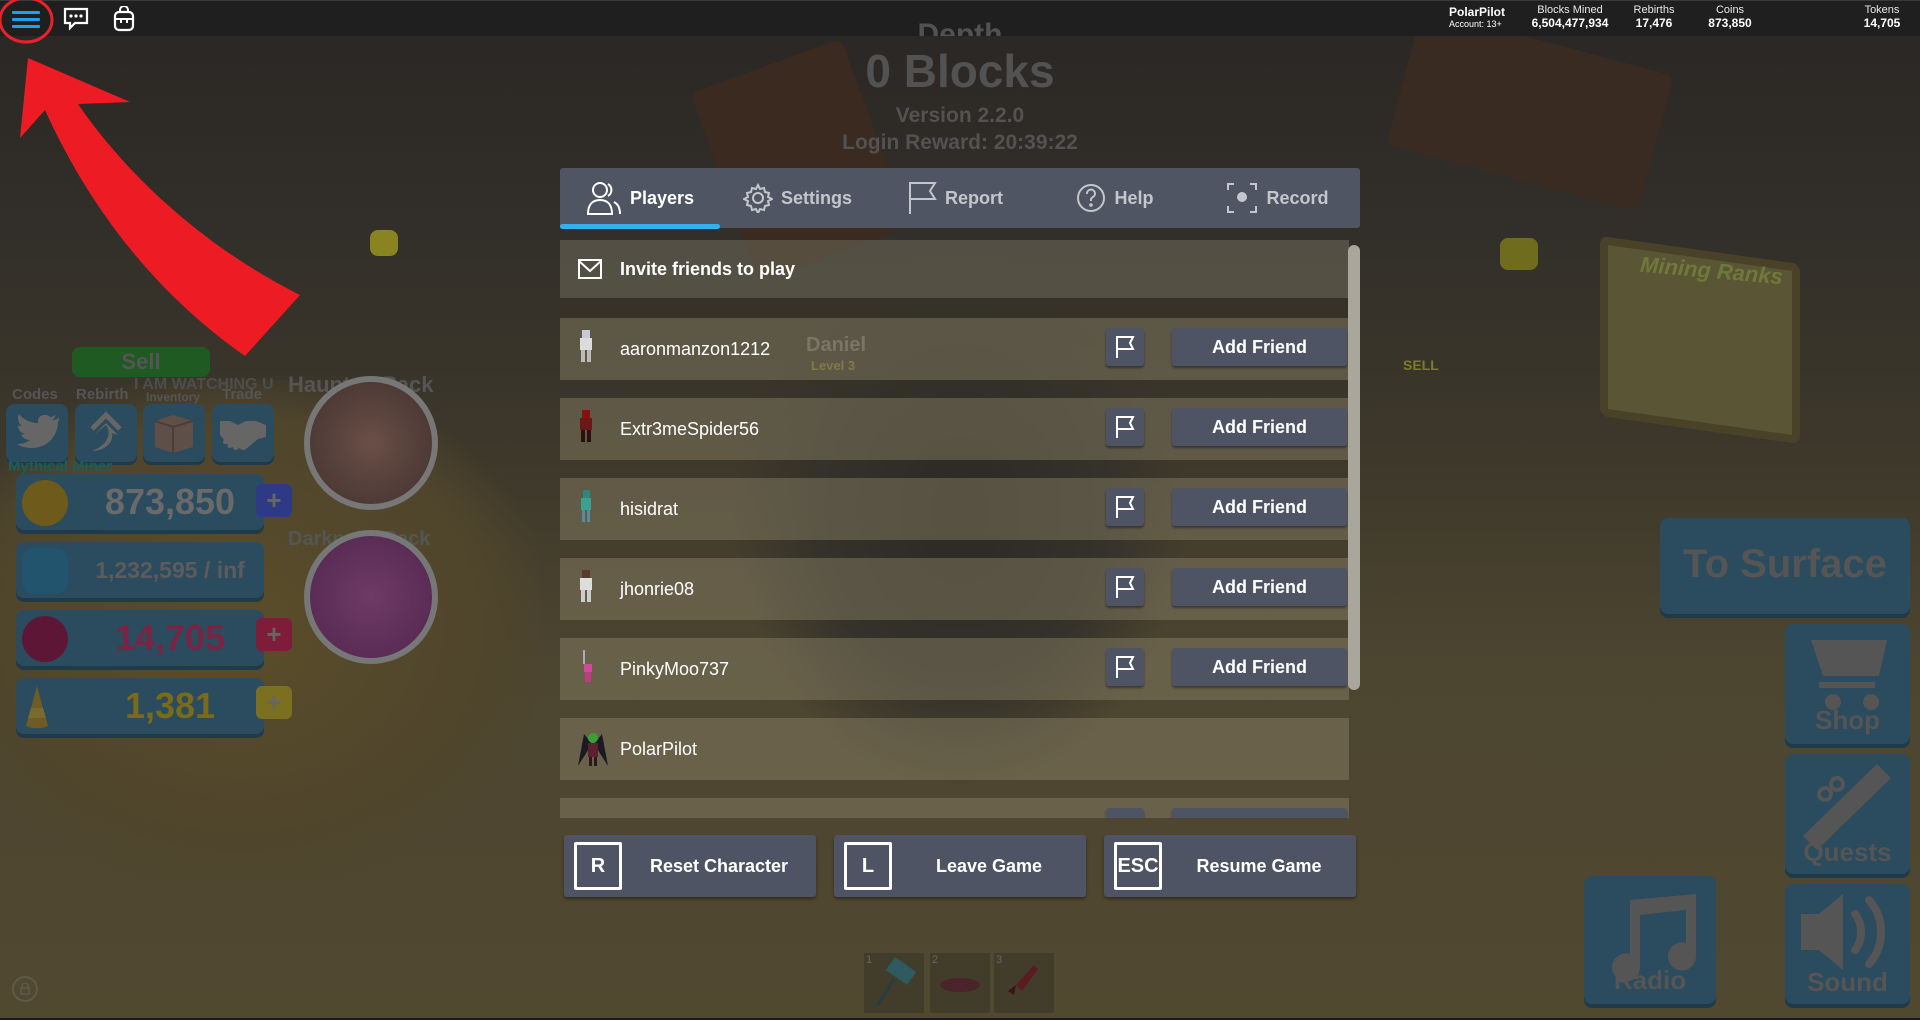  What do you see at coordinates (960, 27) in the screenshot?
I see `depth-label: Depth` at bounding box center [960, 27].